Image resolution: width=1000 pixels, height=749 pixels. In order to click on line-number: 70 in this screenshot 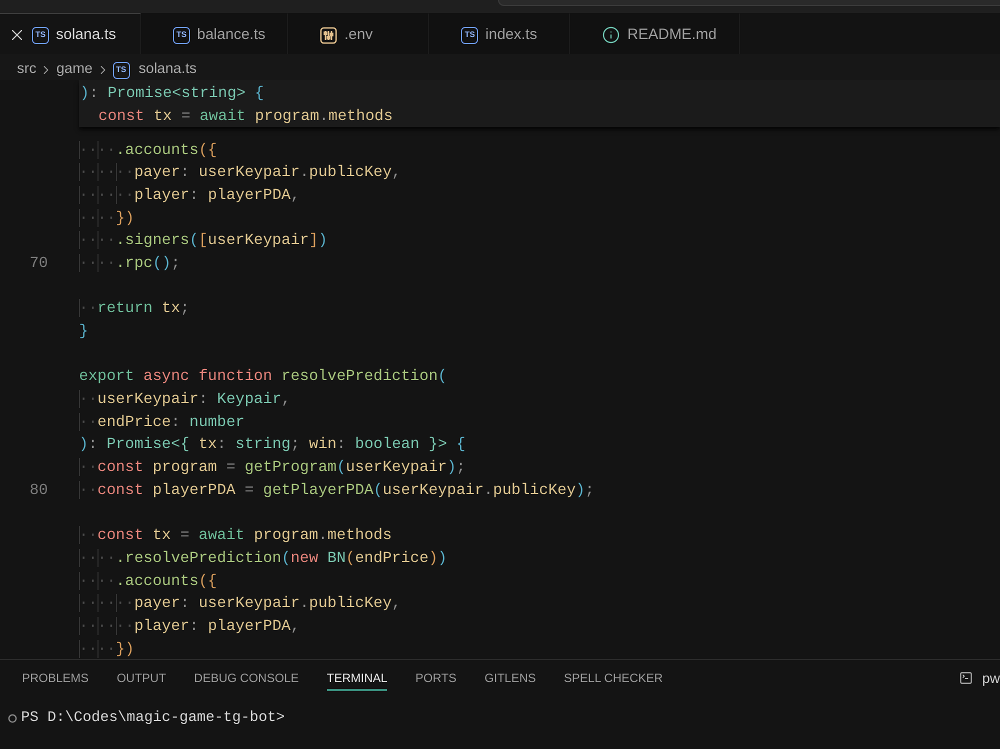, I will do `click(39, 263)`.